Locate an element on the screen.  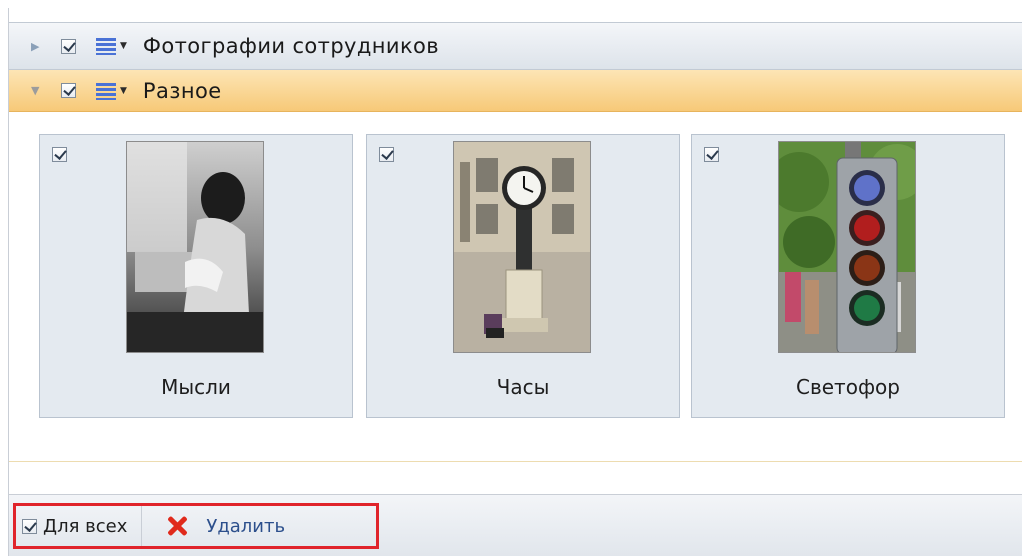
for-all-toggle: Для всех is located at coordinates (79, 526).